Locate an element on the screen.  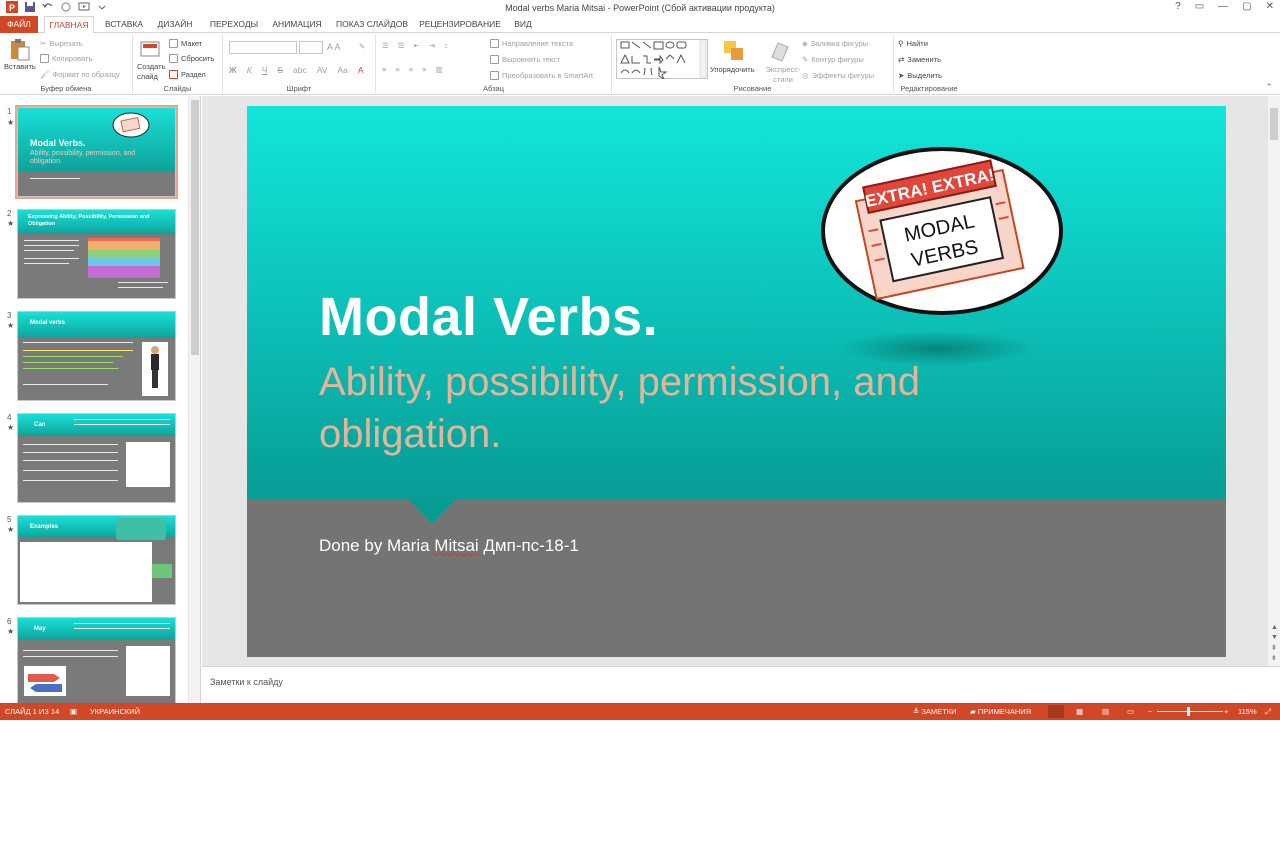
section-button: Раздел is located at coordinates (187, 74).